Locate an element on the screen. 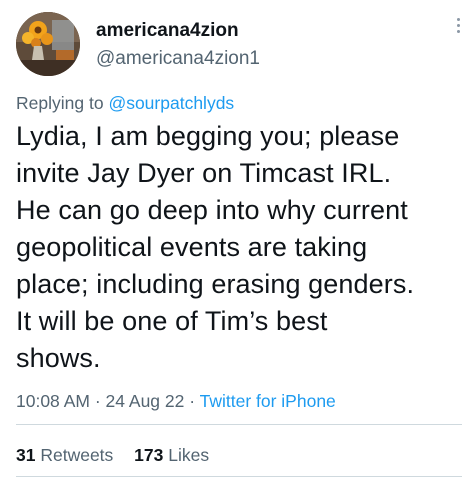  tweet-line: geopolitical events are taking is located at coordinates (192, 247).